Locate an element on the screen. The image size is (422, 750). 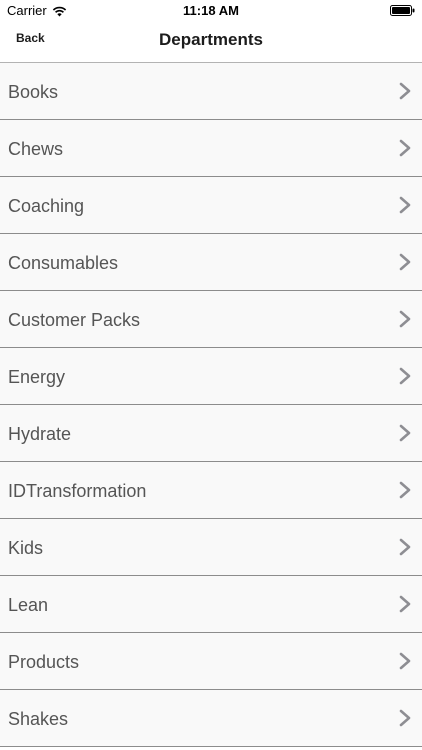
department-row: Books is located at coordinates (211, 91).